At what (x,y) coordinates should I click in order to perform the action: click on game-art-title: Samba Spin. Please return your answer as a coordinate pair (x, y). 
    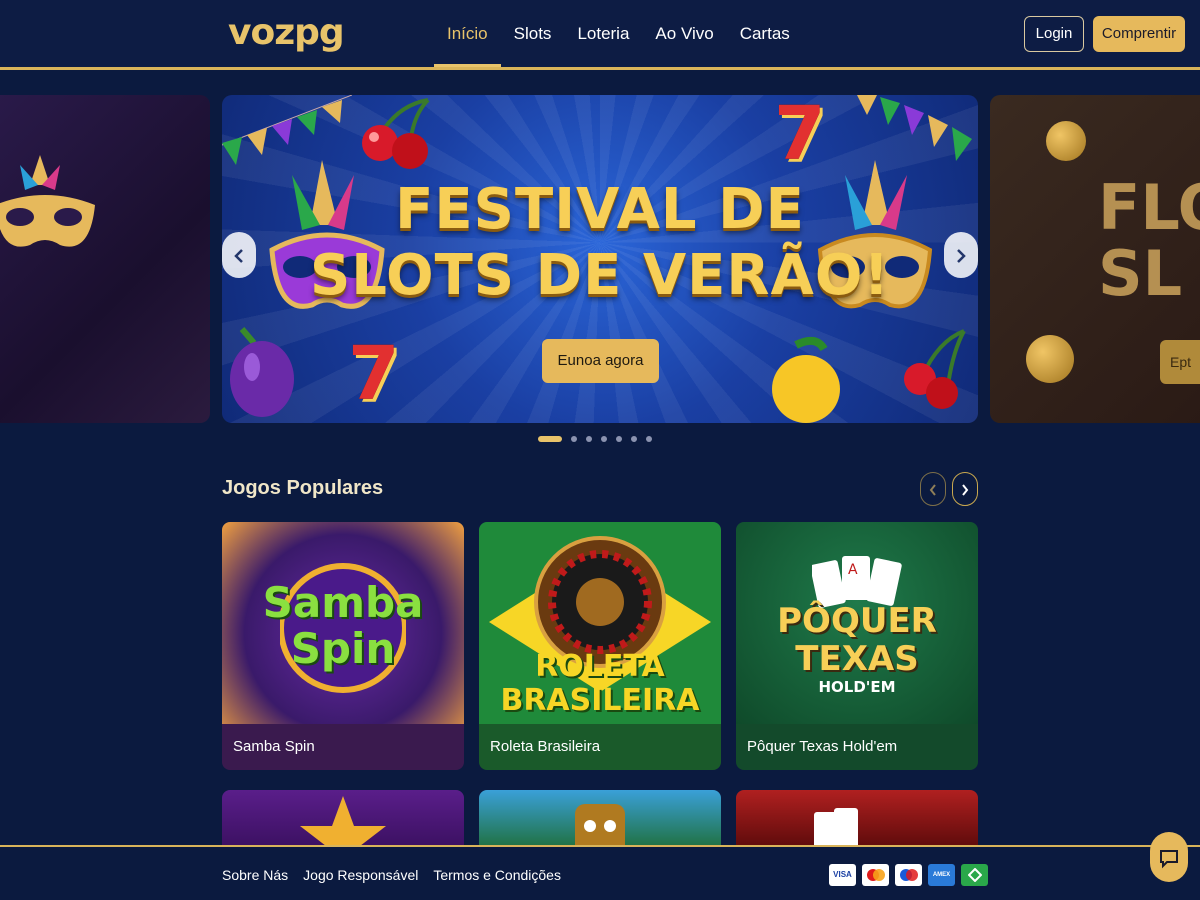
    Looking at the image, I should click on (343, 625).